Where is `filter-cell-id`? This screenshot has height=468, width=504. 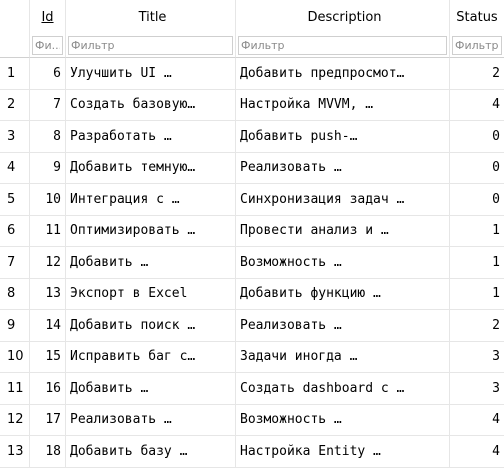 filter-cell-id is located at coordinates (48, 46).